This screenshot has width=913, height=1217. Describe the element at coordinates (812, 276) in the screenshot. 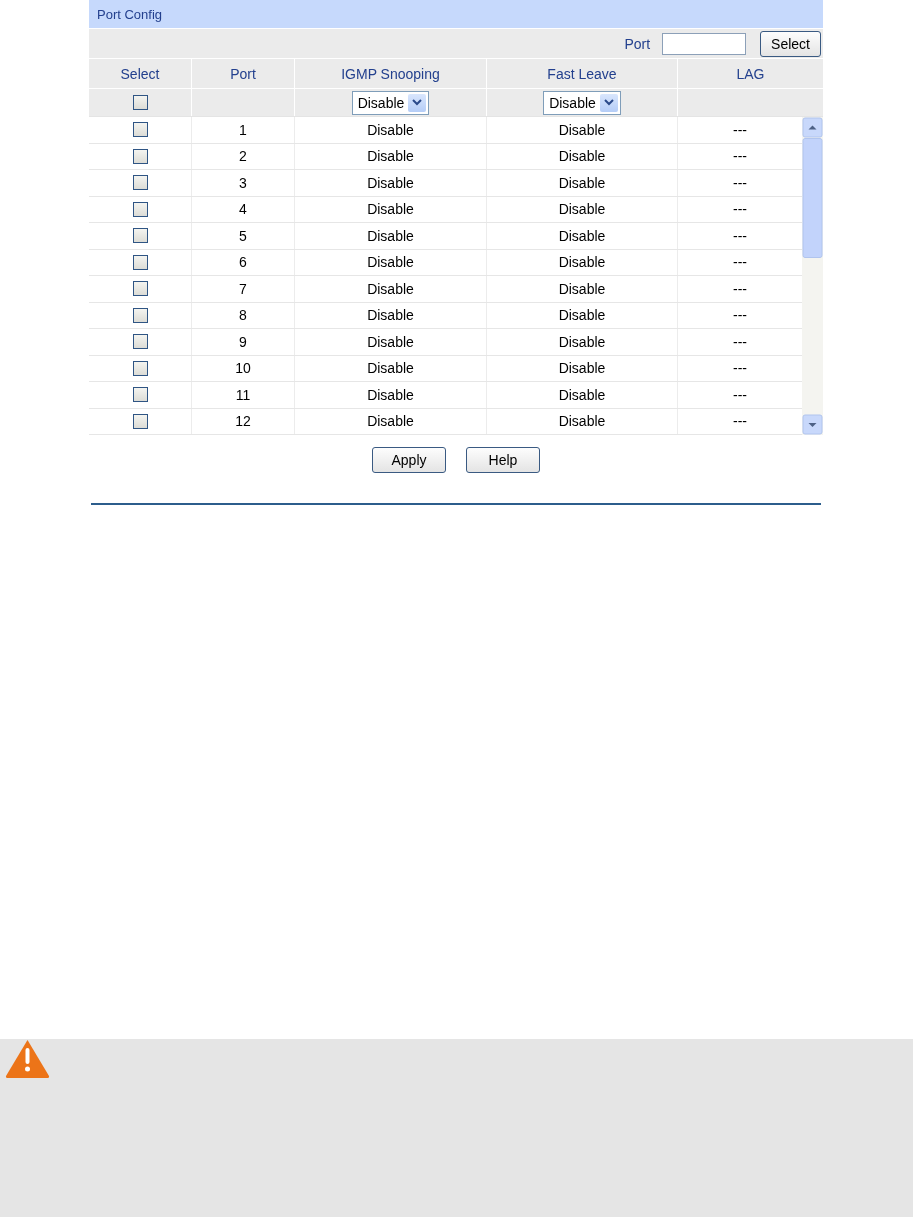

I see `scrollbar` at that location.